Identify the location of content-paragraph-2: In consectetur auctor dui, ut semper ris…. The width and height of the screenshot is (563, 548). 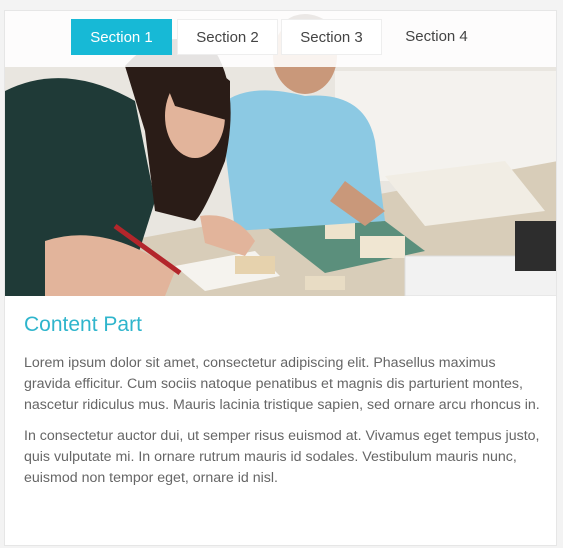
(282, 457).